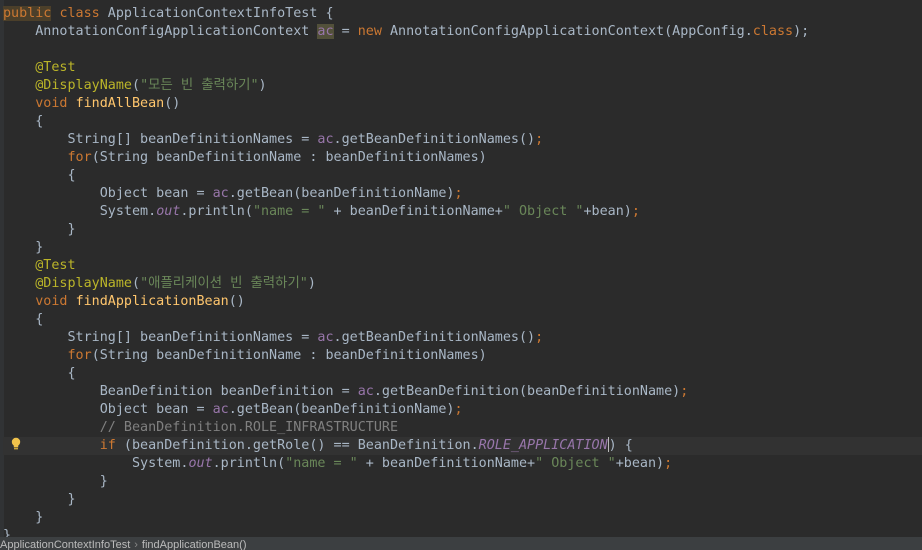 This screenshot has height=550, width=922. What do you see at coordinates (79, 355) in the screenshot?
I see `code-token: for` at bounding box center [79, 355].